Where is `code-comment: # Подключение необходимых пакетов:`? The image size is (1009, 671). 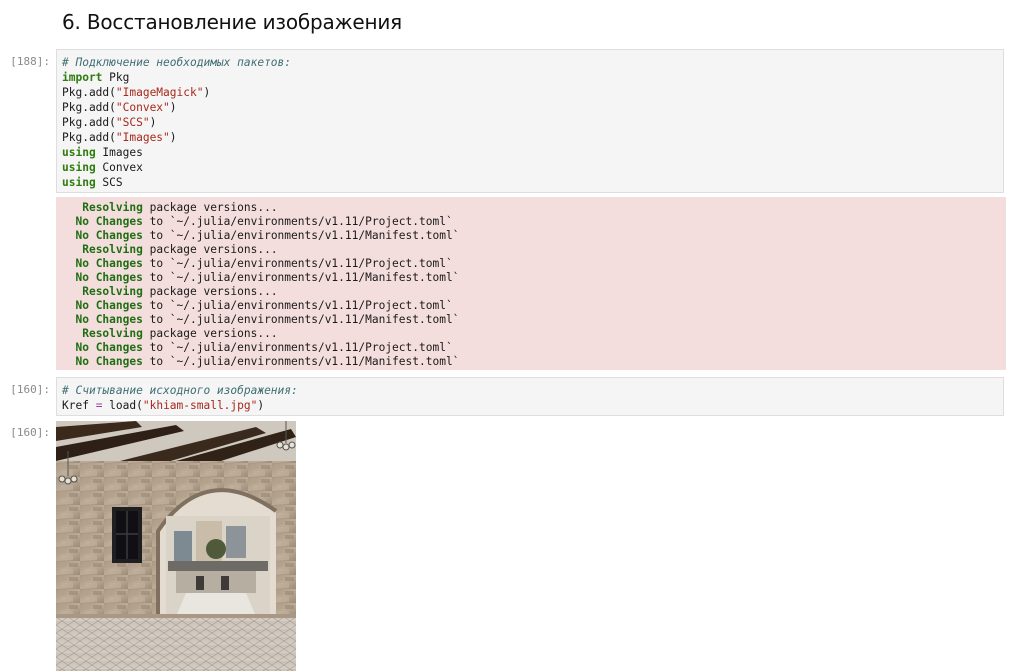
code-comment: # Подключение необходимых пакетов: is located at coordinates (177, 62).